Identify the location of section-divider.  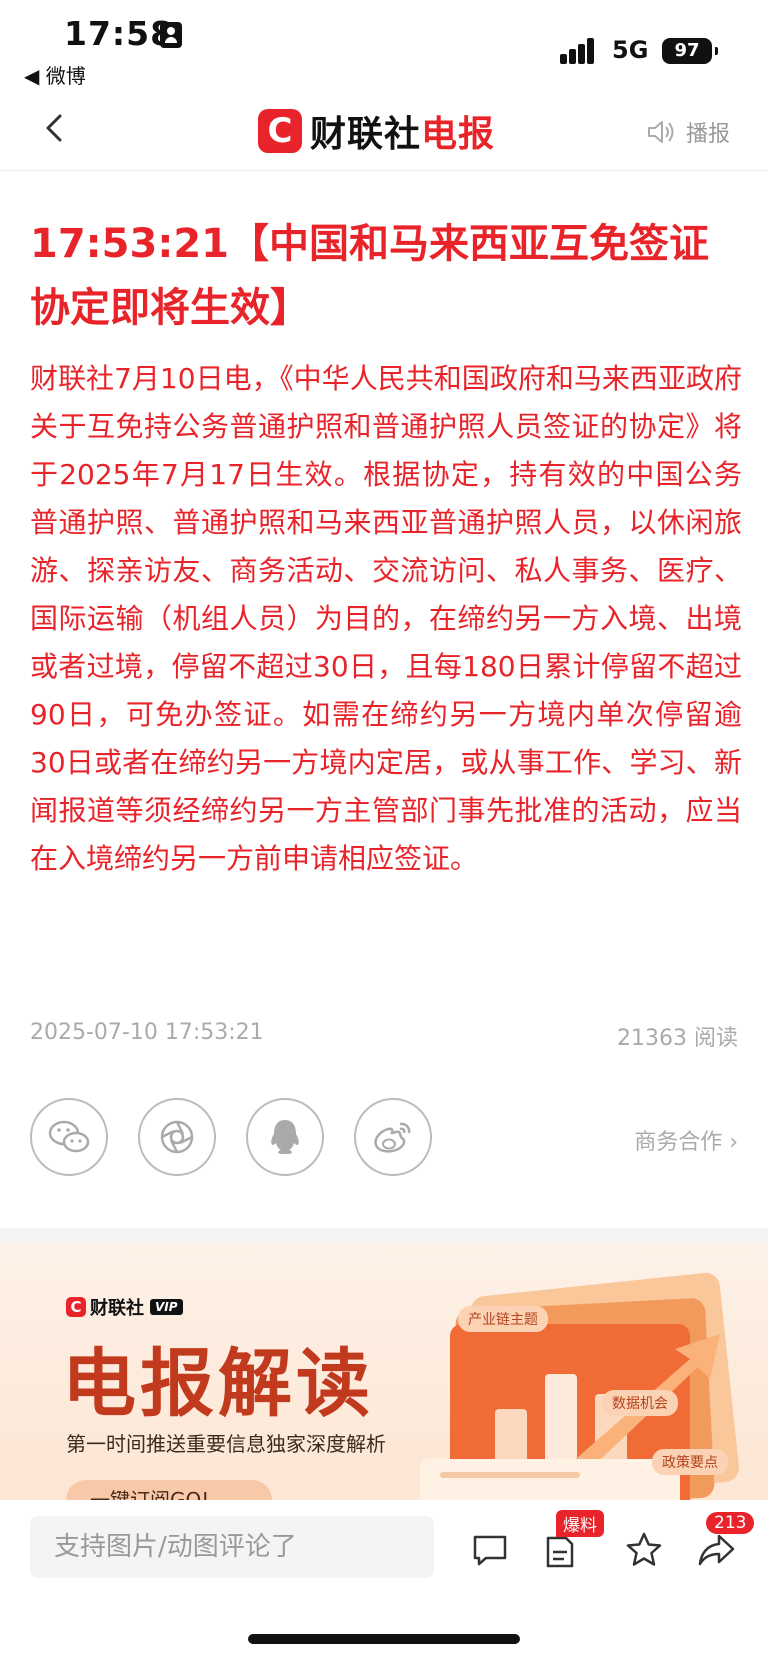
(384, 1236).